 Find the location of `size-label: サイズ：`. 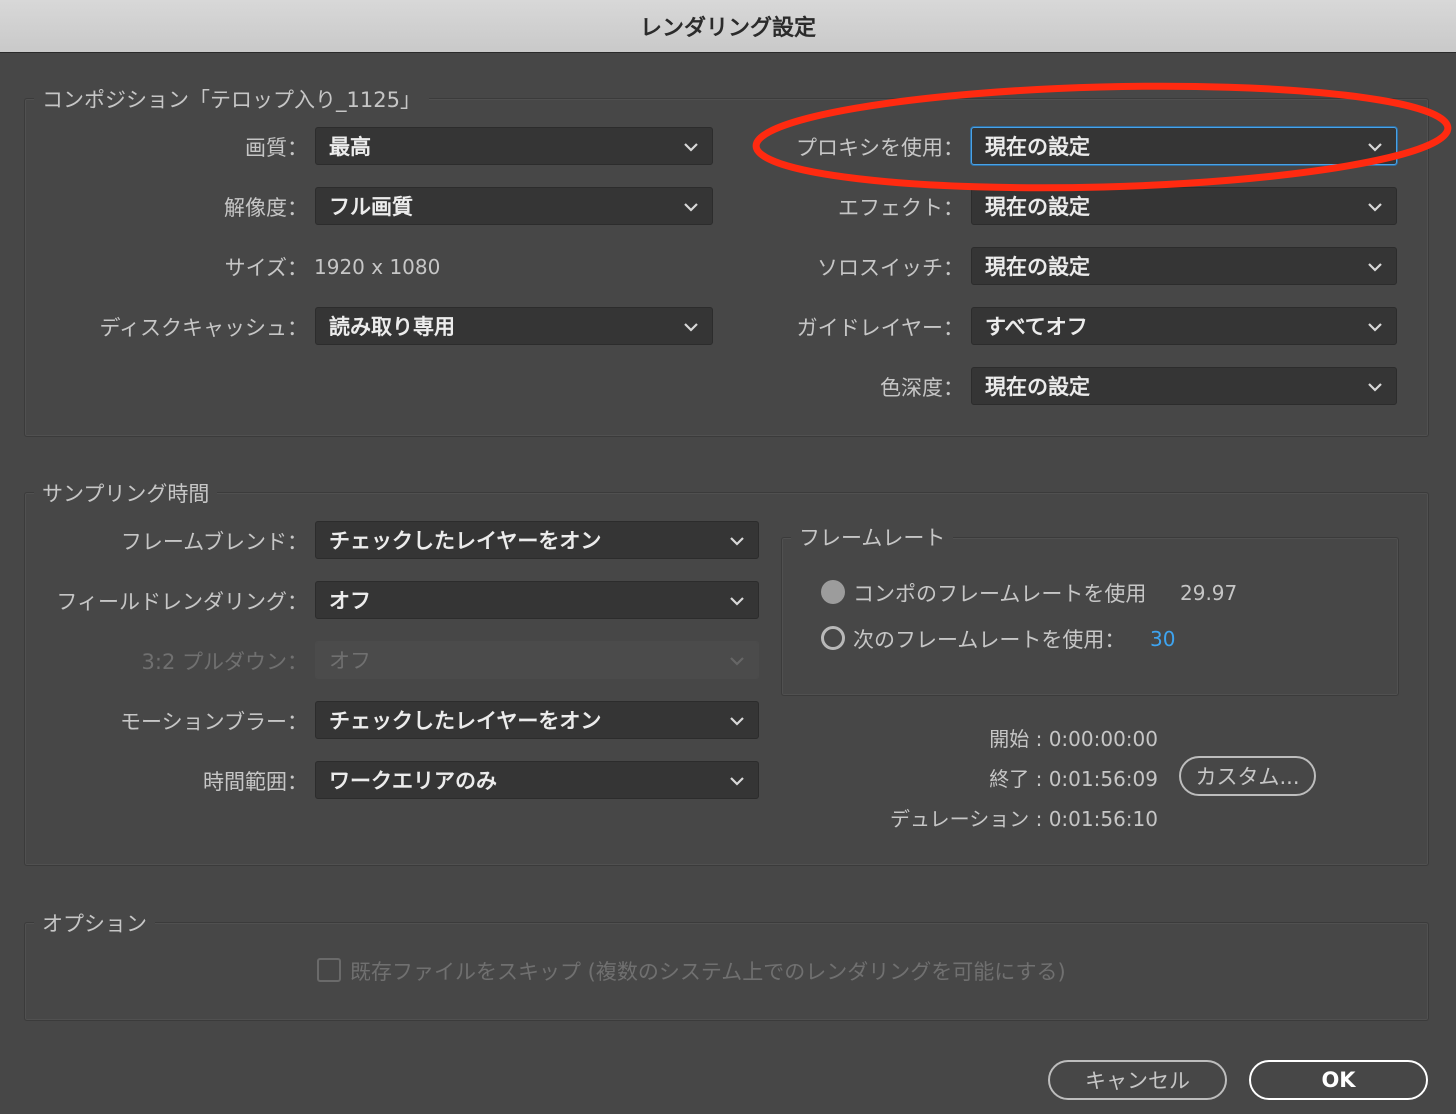

size-label: サイズ： is located at coordinates (266, 268).